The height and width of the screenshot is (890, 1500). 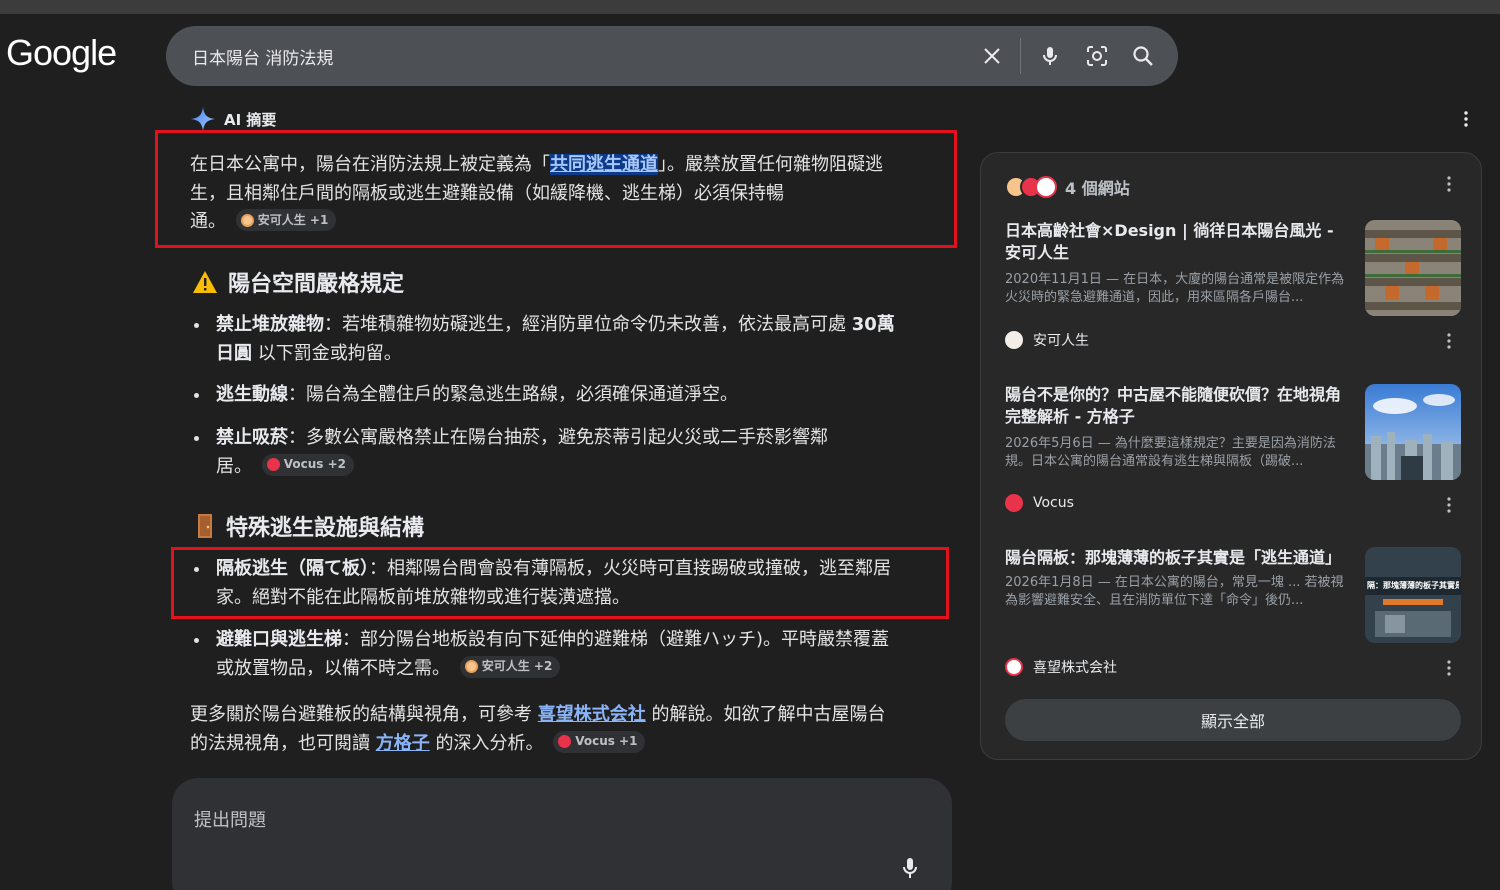 I want to click on section-title-escape-facilities: 特殊逃生設施與結構, so click(x=309, y=526).